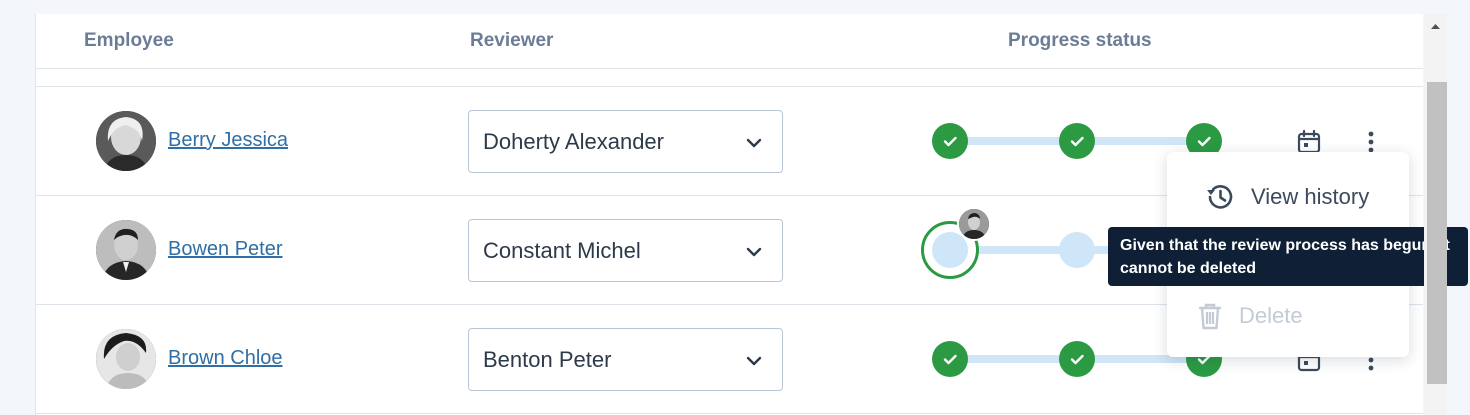 Image resolution: width=1470 pixels, height=415 pixels. What do you see at coordinates (1080, 40) in the screenshot?
I see `header-progress-status: Progress status` at bounding box center [1080, 40].